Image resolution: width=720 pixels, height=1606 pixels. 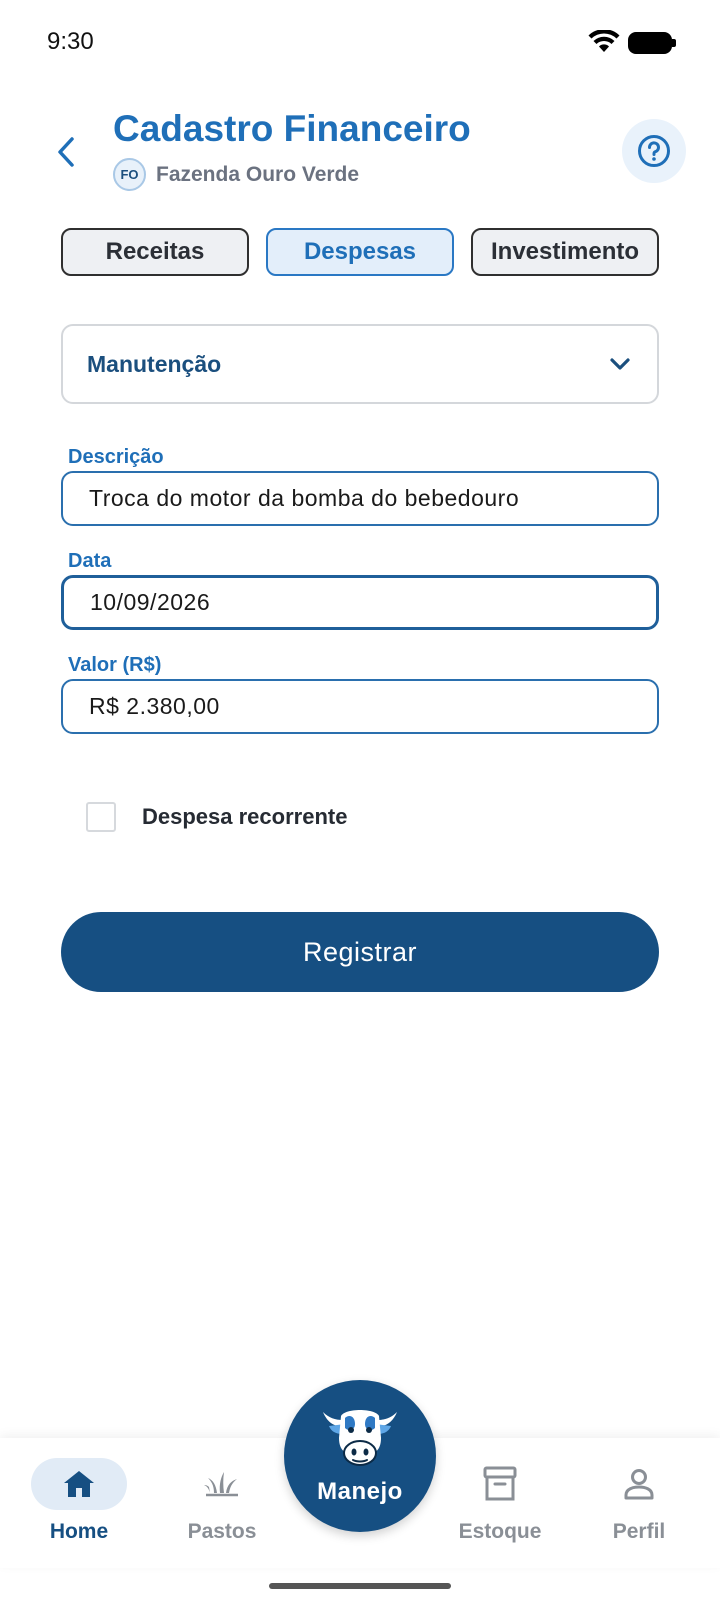 What do you see at coordinates (292, 128) in the screenshot?
I see `page-title: Cadastro Financeiro` at bounding box center [292, 128].